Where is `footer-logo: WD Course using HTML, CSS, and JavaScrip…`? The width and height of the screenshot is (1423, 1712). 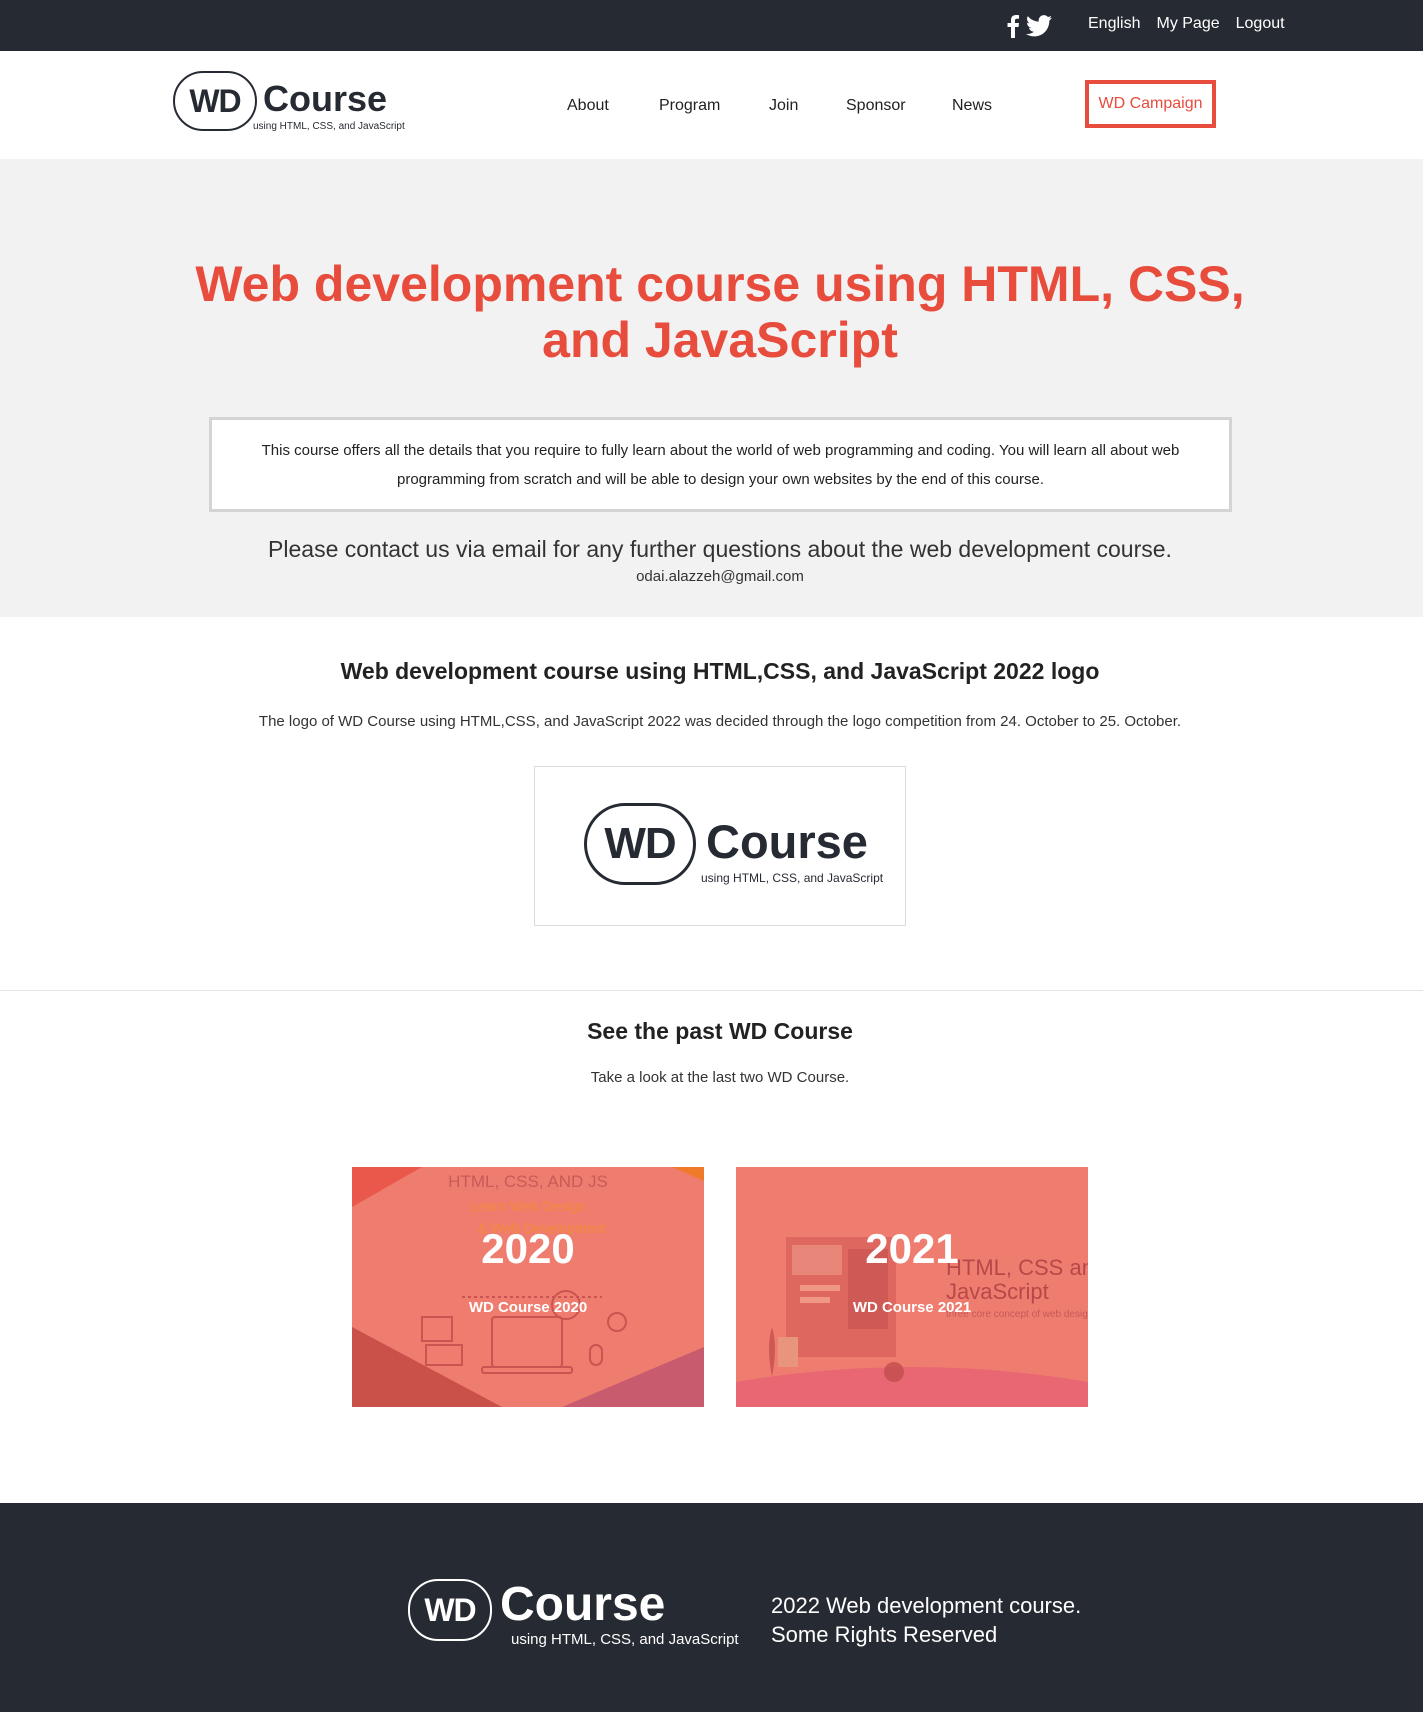 footer-logo: WD Course using HTML, CSS, and JavaScrip… is located at coordinates (573, 1613).